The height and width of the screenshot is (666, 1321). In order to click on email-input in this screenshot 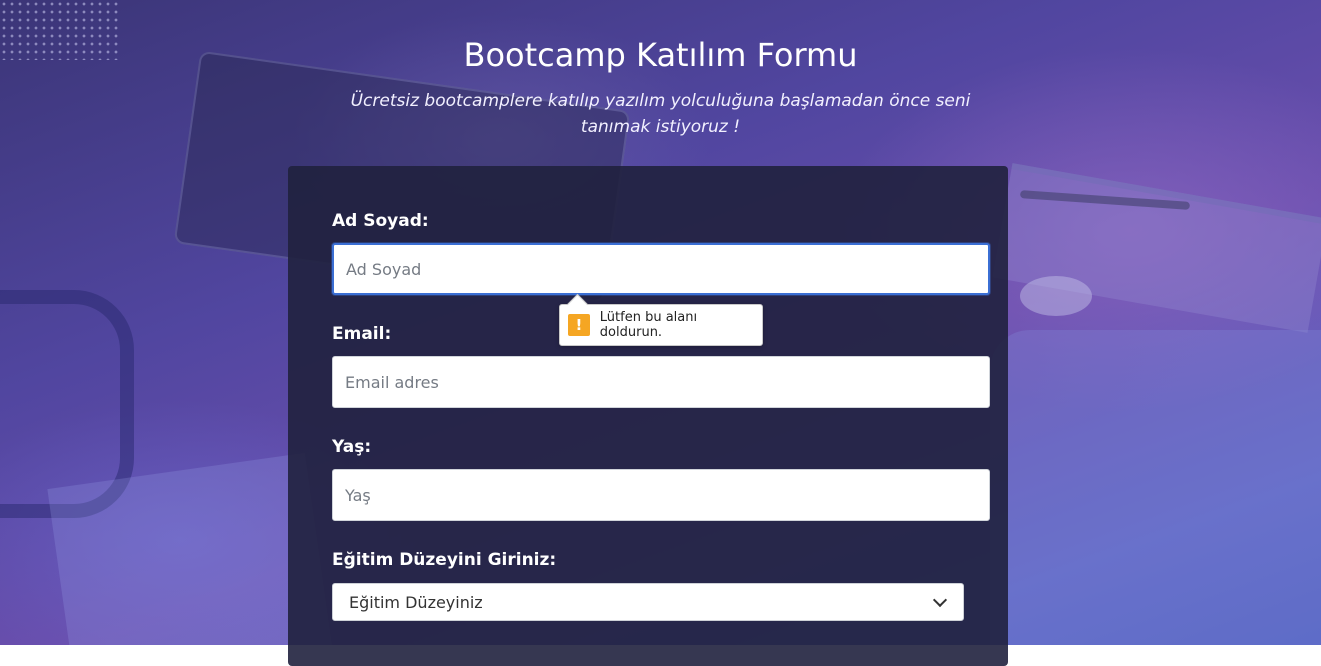, I will do `click(661, 382)`.